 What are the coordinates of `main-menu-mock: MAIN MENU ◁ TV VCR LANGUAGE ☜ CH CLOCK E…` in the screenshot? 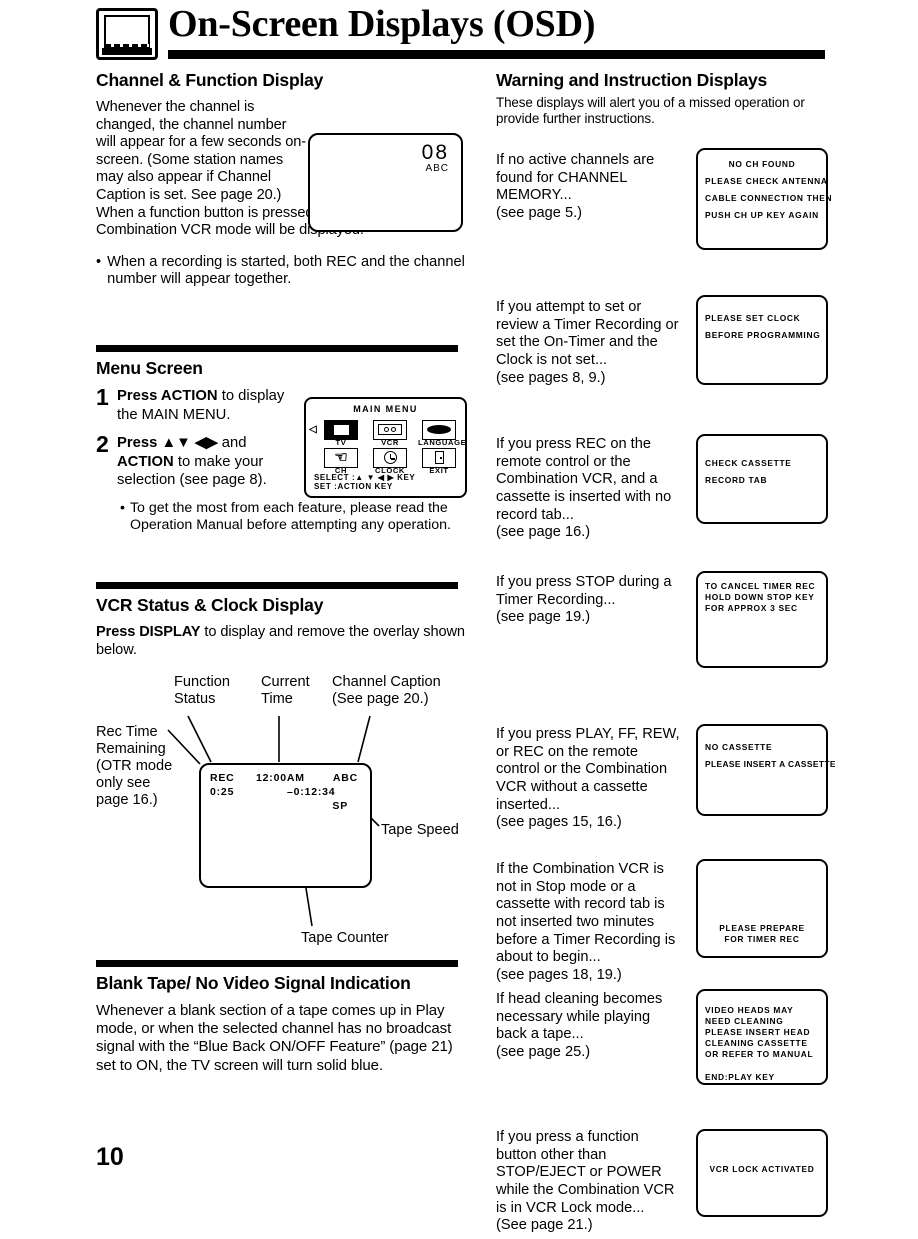 It's located at (385, 447).